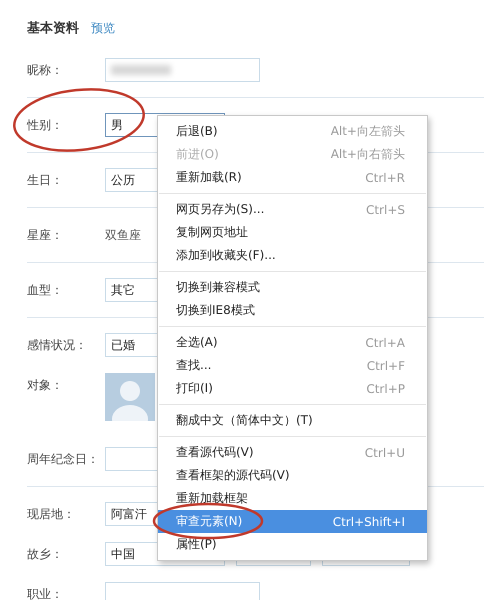  What do you see at coordinates (45, 554) in the screenshot?
I see `field-label: 故乡：` at bounding box center [45, 554].